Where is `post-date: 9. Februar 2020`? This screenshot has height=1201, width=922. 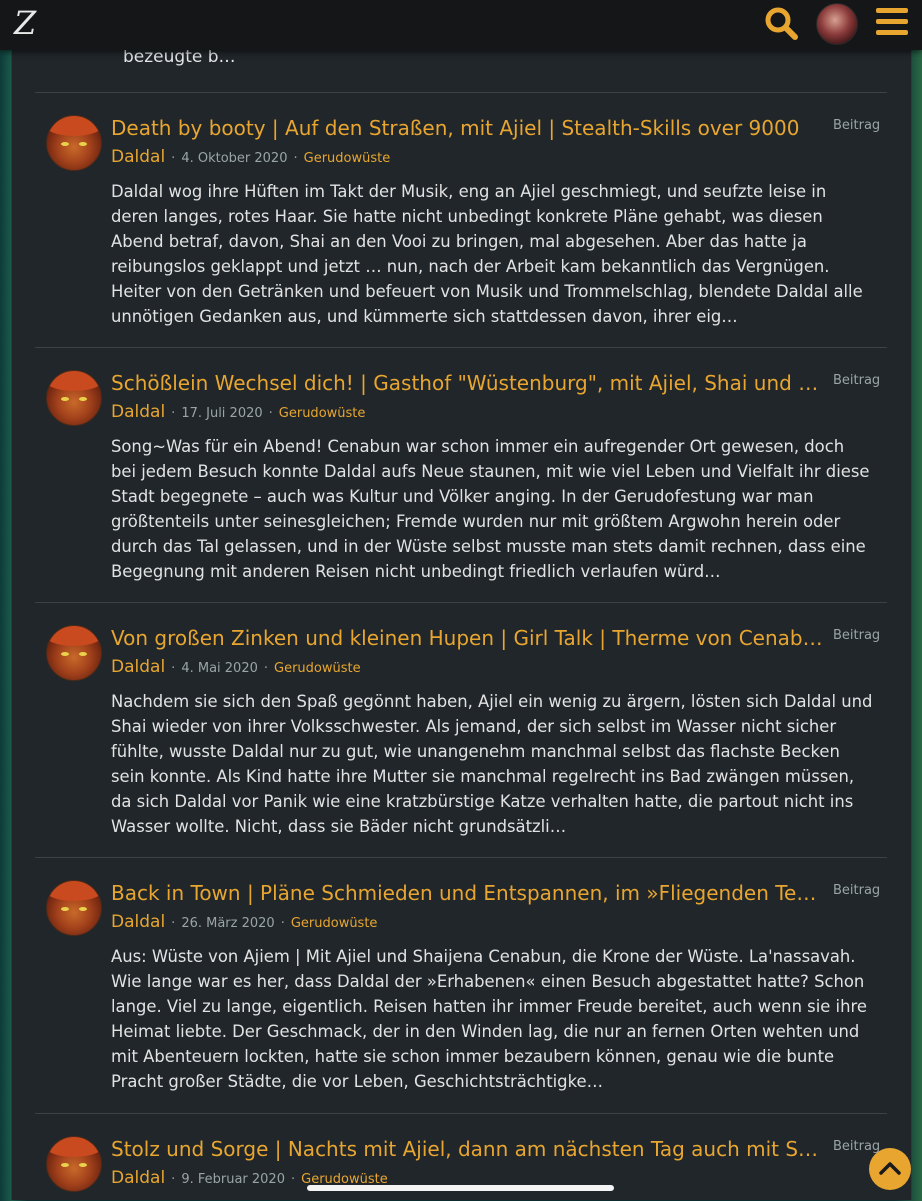
post-date: 9. Februar 2020 is located at coordinates (233, 1179).